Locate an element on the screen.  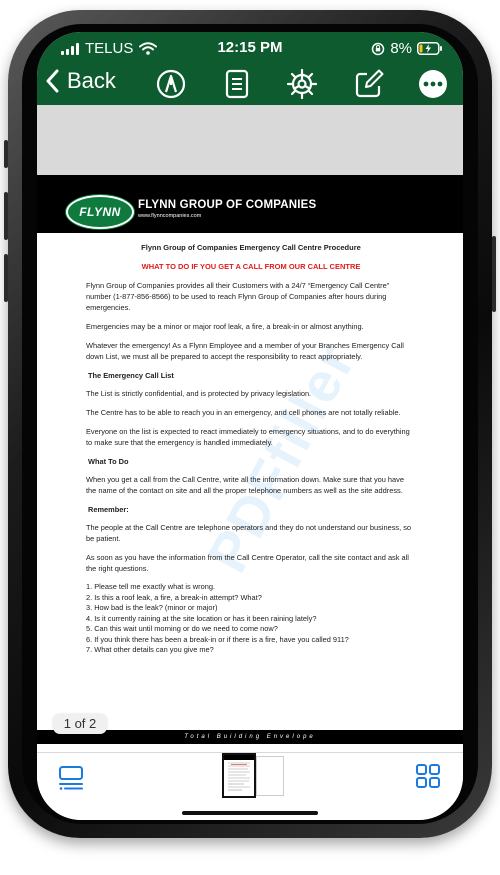
flynn-logo: FLYNN is located at coordinates (100, 212).